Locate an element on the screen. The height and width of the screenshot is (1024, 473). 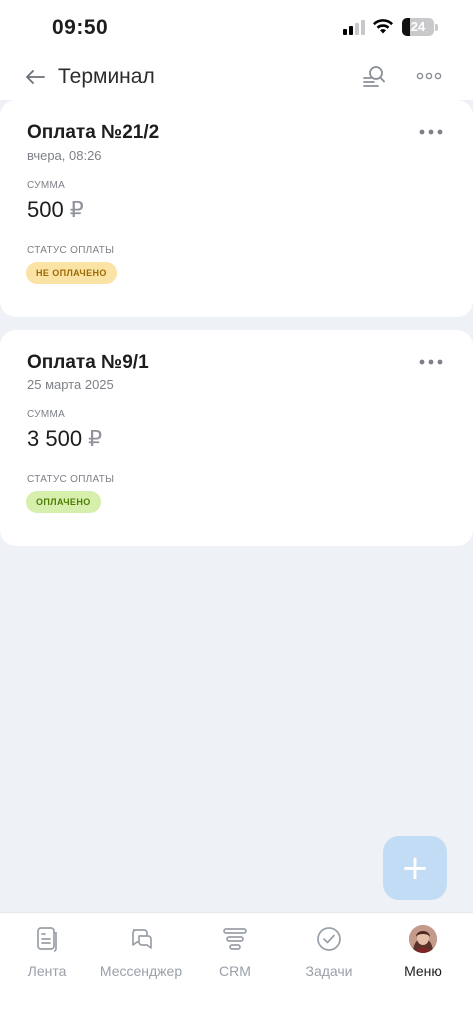
payment-title: Оплата №9/1 is located at coordinates (88, 362).